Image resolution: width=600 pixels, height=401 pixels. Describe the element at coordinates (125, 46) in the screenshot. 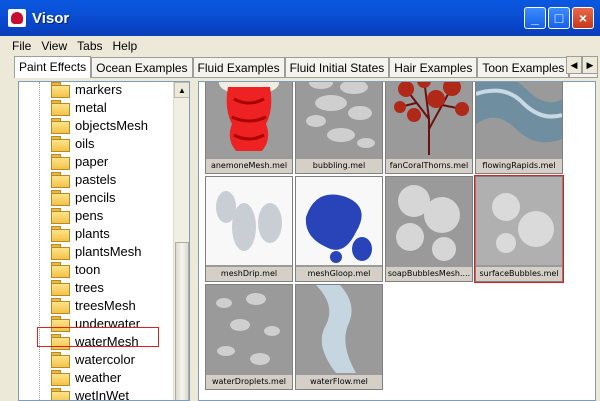

I see `menu-help: Help` at that location.